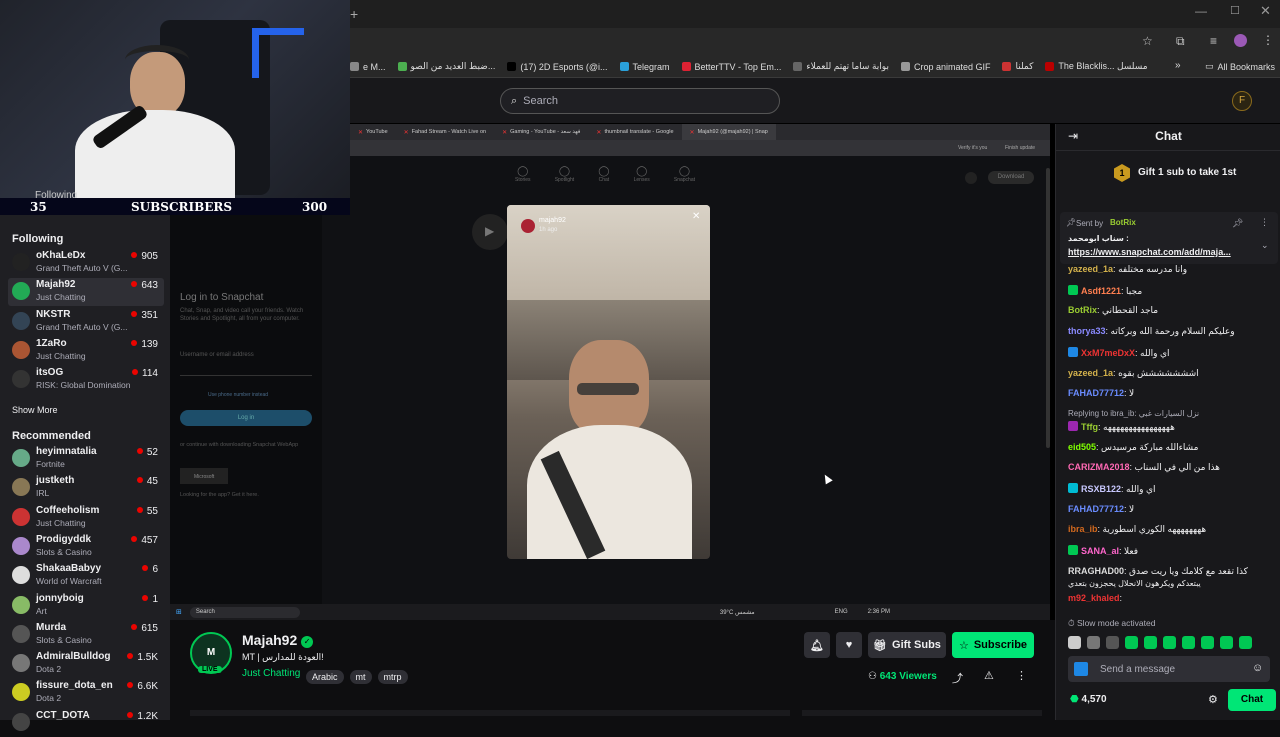 This screenshot has width=1280, height=737. What do you see at coordinates (1213, 41) in the screenshot?
I see `media-icon: ≡` at bounding box center [1213, 41].